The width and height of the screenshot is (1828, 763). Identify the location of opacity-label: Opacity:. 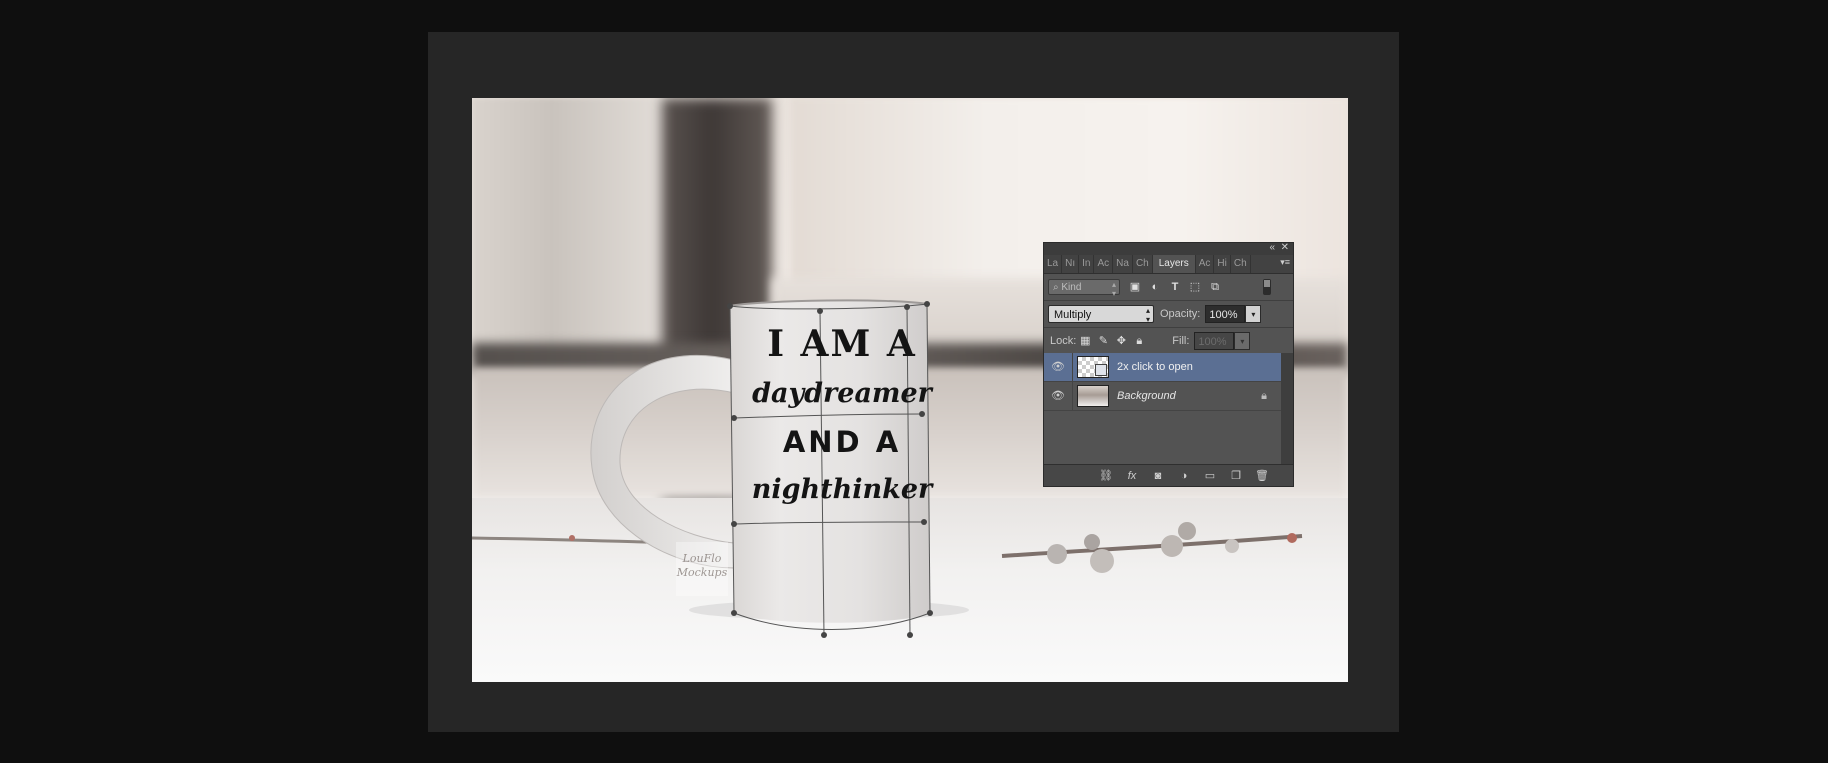
(1180, 314).